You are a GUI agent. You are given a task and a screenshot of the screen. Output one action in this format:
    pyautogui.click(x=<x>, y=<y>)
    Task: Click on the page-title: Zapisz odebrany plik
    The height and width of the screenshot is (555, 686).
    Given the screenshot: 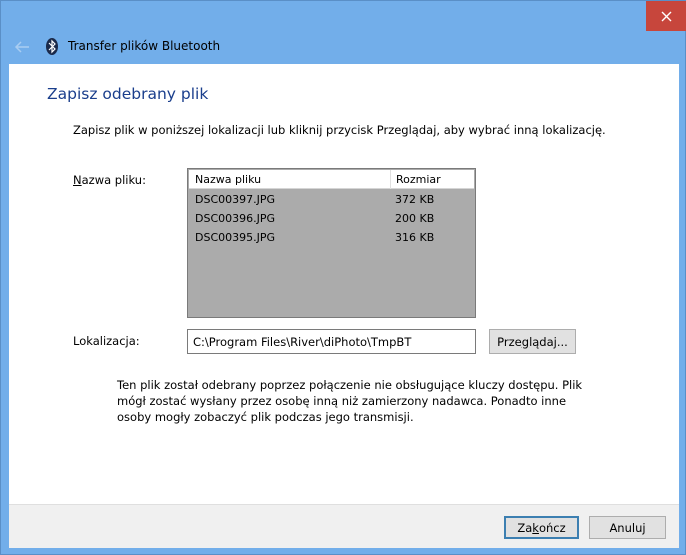 What is the action you would take?
    pyautogui.click(x=128, y=94)
    